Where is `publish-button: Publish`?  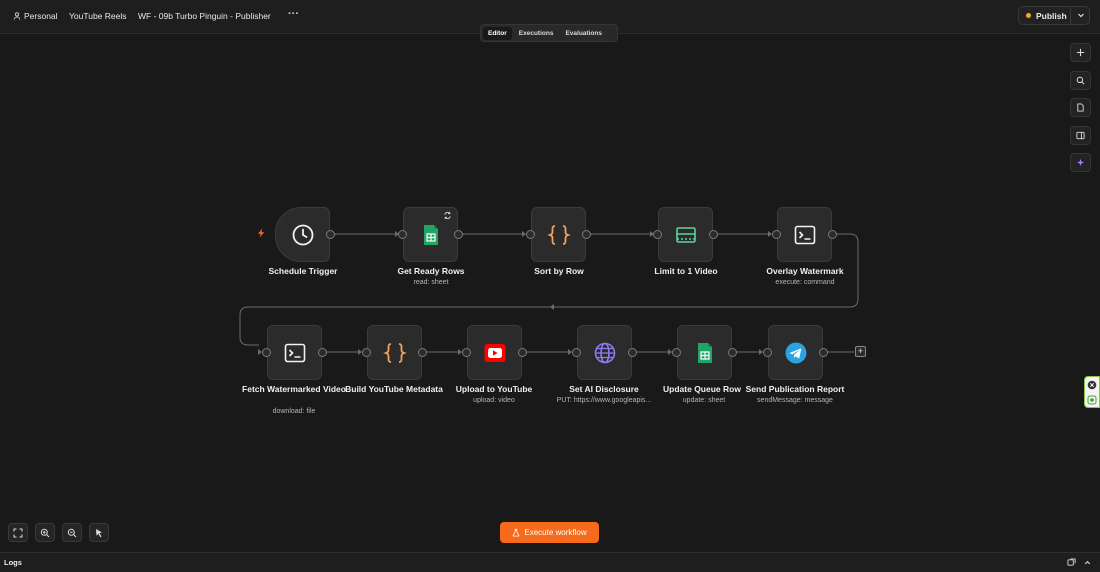 publish-button: Publish is located at coordinates (1054, 15).